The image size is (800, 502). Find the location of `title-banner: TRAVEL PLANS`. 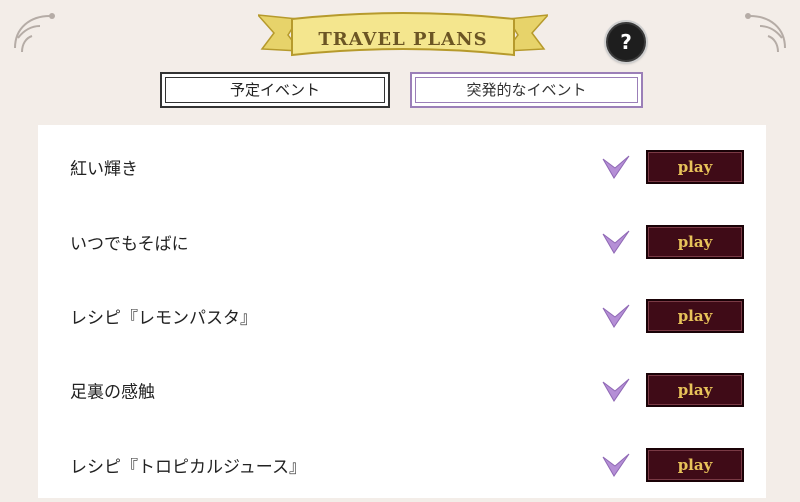

title-banner: TRAVEL PLANS is located at coordinates (403, 35).